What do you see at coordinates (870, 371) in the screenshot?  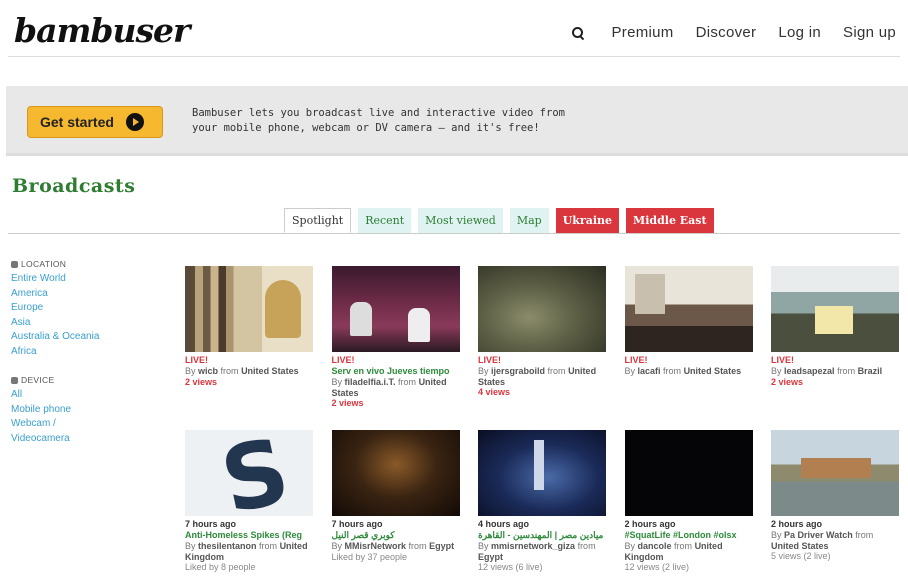 I see `broadcast-place: Brazil` at bounding box center [870, 371].